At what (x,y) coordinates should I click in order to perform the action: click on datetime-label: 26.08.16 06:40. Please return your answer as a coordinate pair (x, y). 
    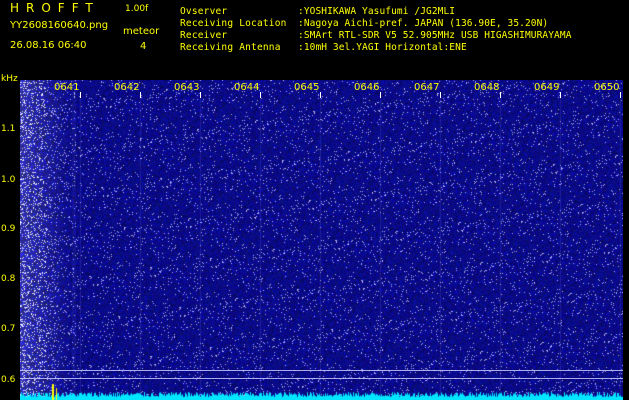
    Looking at the image, I should click on (48, 45).